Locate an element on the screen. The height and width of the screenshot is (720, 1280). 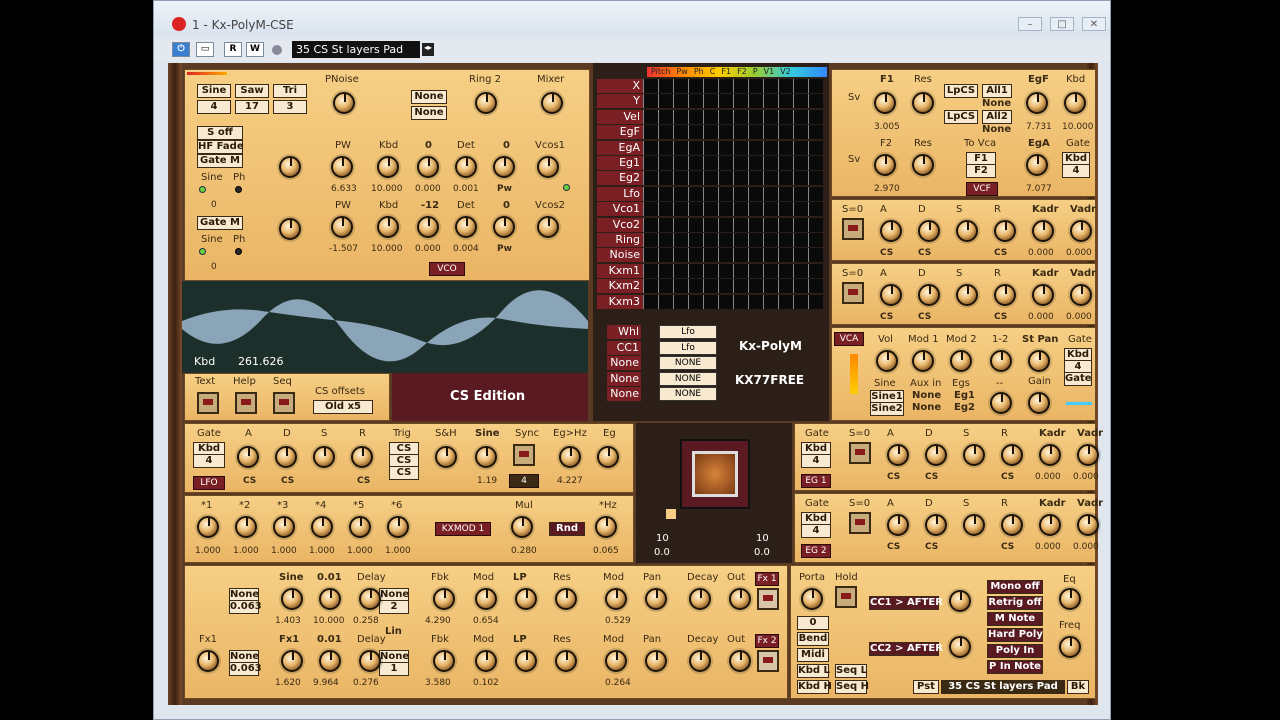
rnd-button: Rnd is located at coordinates (567, 529).